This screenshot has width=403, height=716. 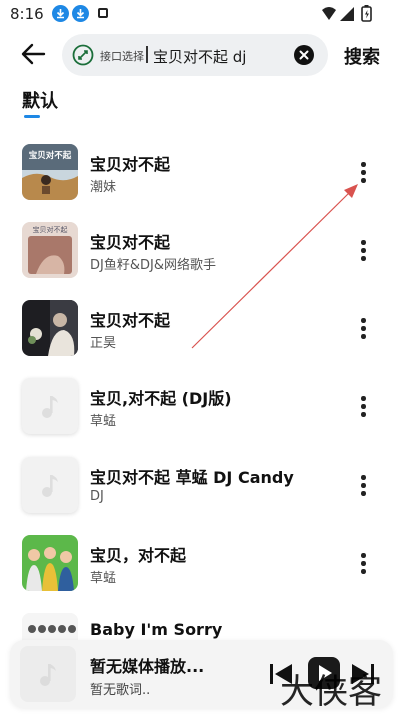 I want to click on song-artist: DJ, so click(x=97, y=496).